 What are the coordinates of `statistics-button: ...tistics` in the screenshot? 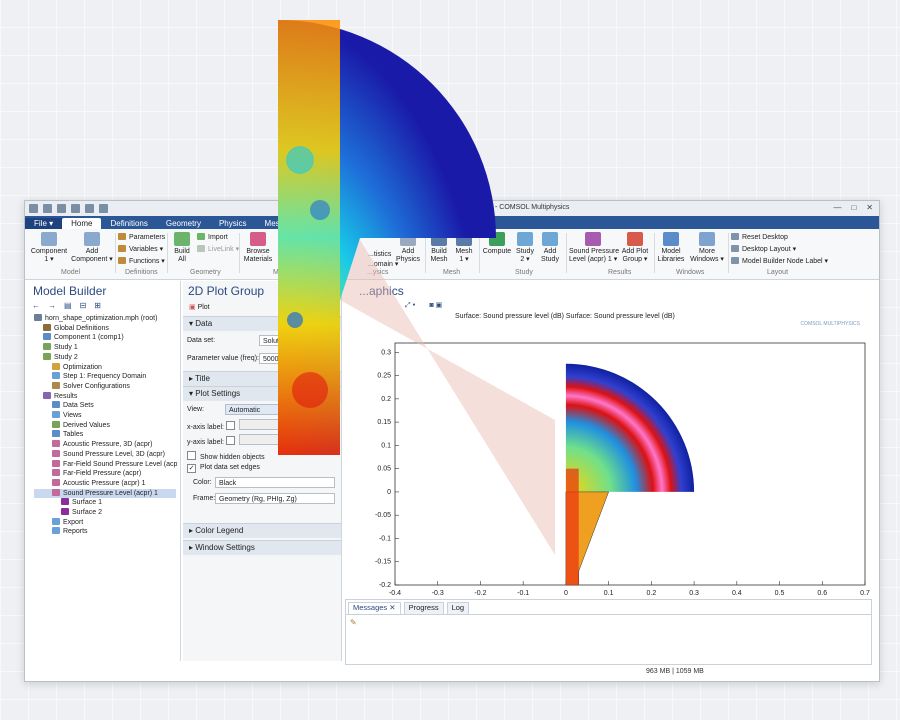 It's located at (379, 254).